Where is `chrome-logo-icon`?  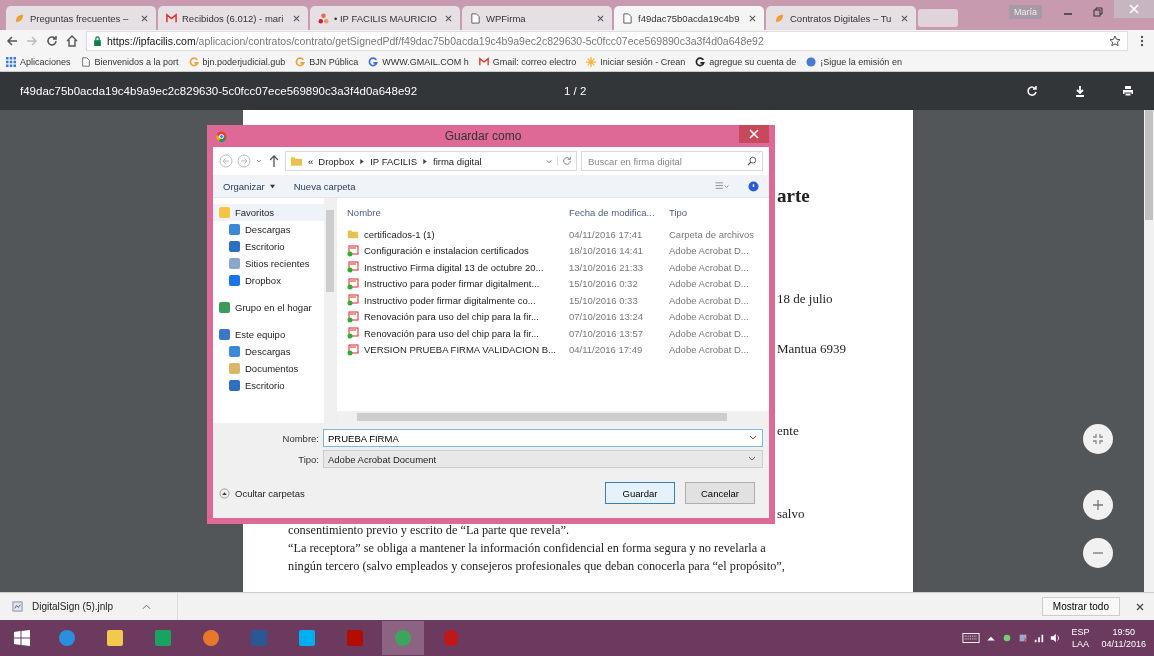 chrome-logo-icon is located at coordinates (221, 136).